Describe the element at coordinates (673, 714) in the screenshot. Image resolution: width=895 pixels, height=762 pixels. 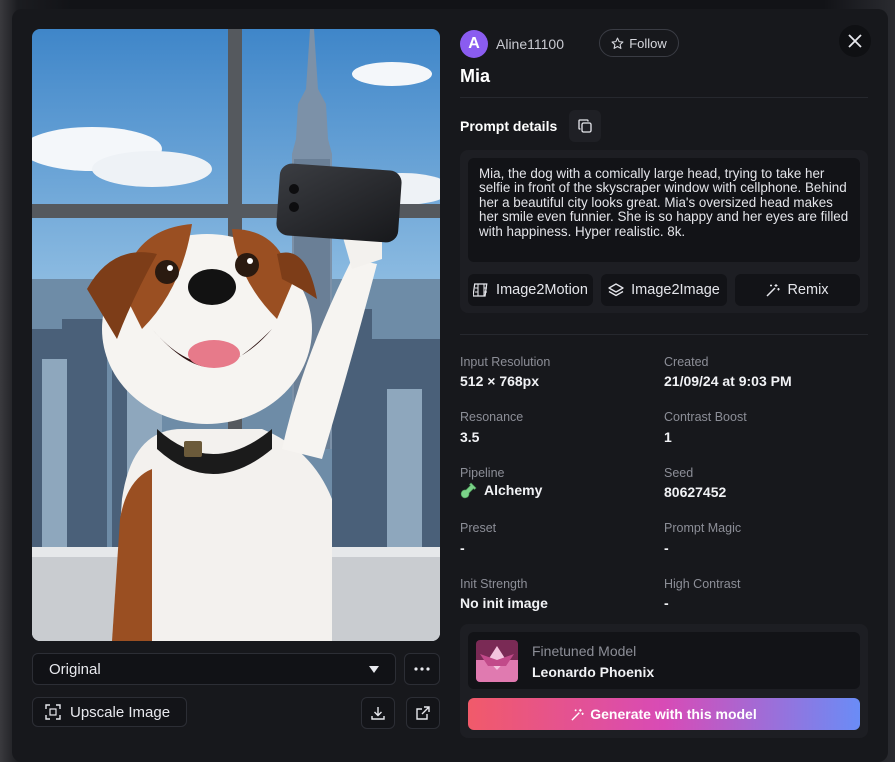
I see `generate-label: Generate with this model` at that location.